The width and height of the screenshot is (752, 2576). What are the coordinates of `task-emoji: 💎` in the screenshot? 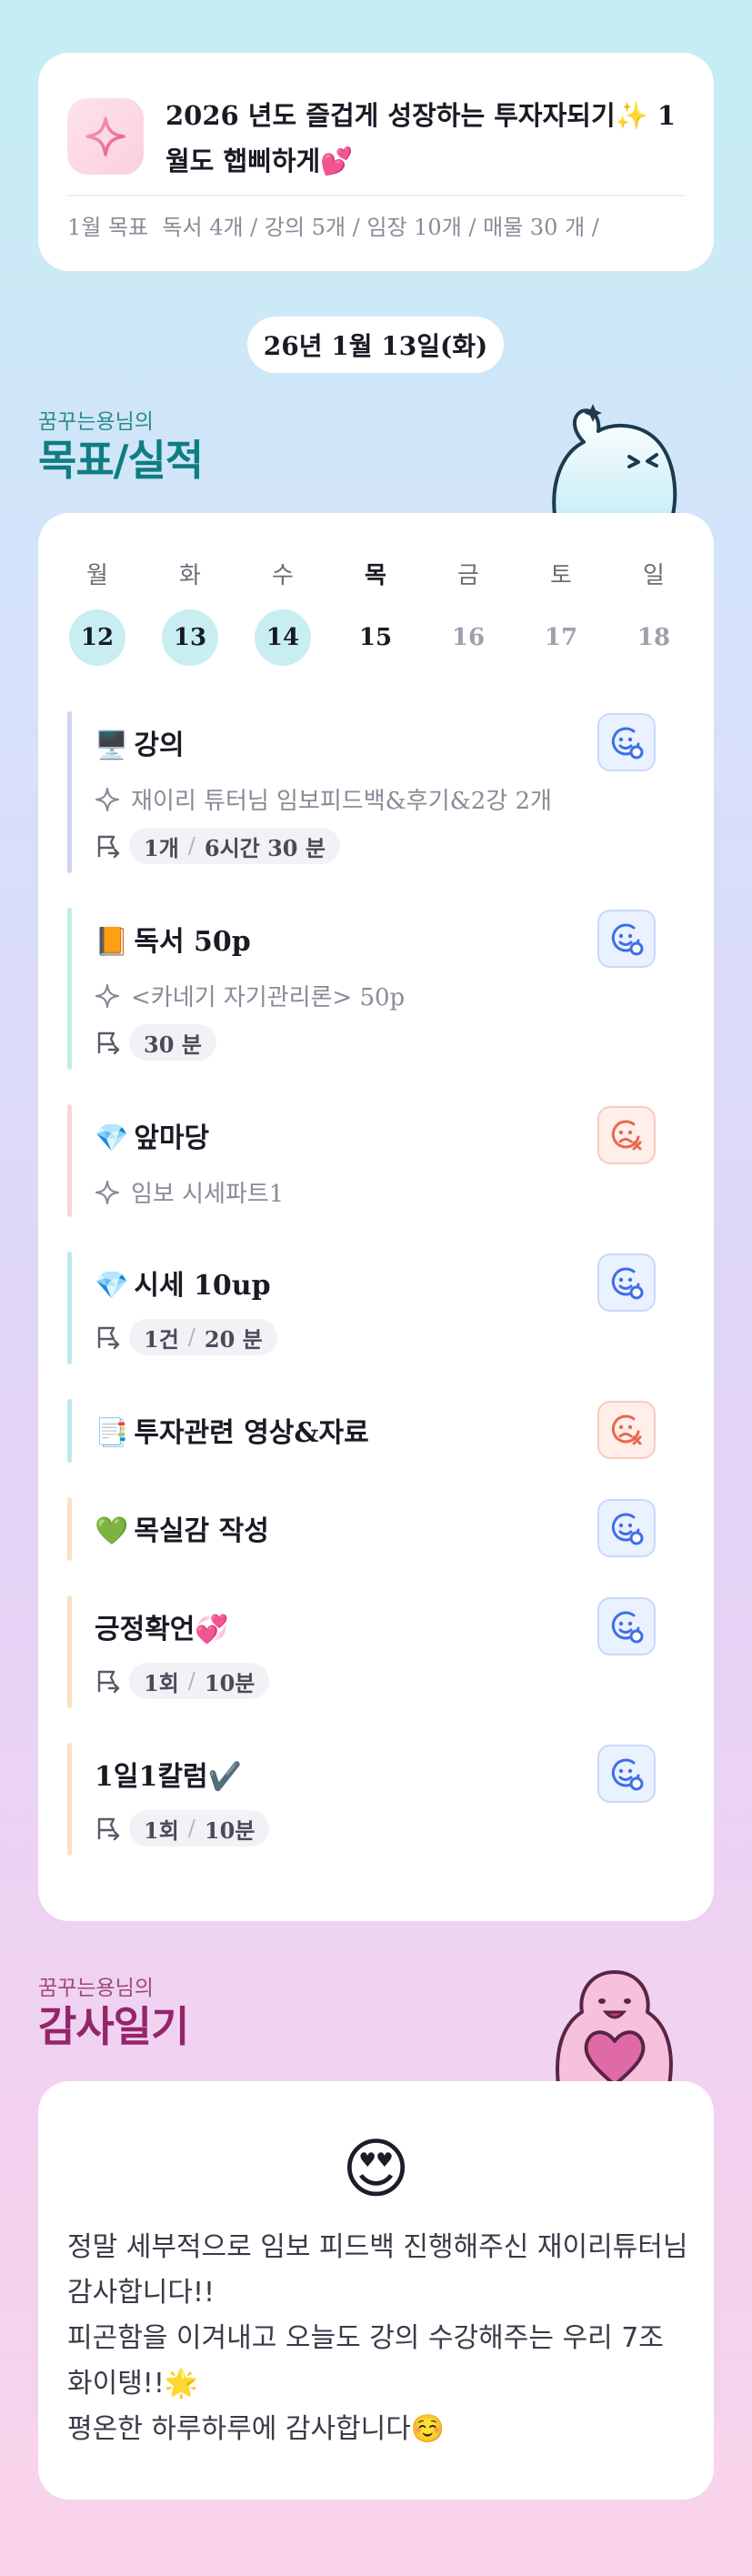 It's located at (112, 1286).